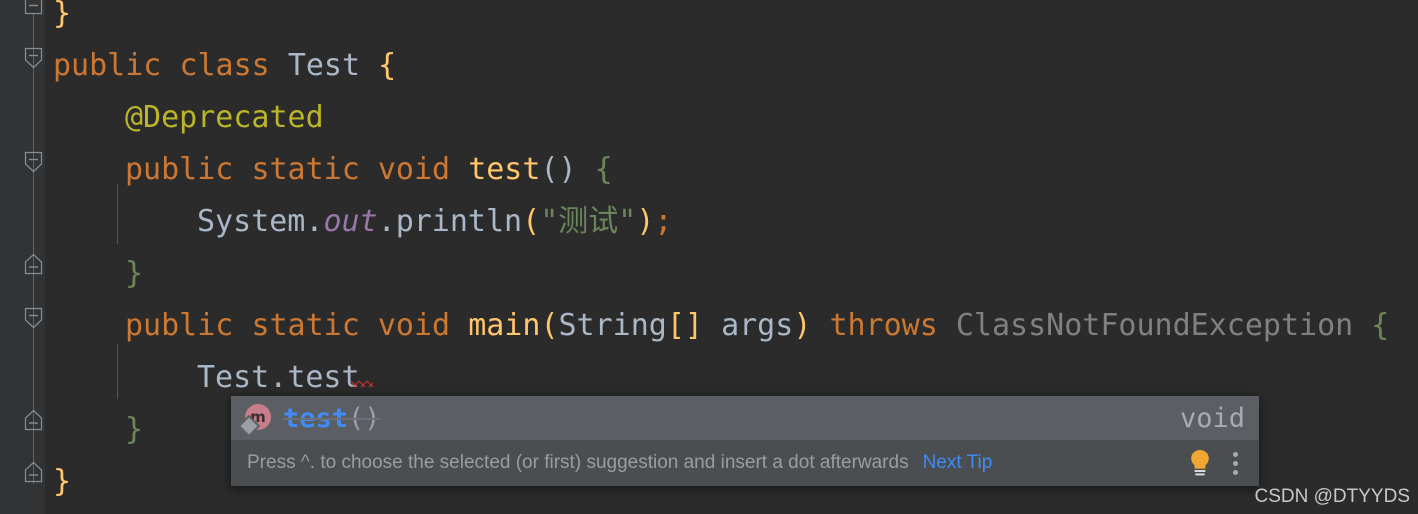 This screenshot has width=1418, height=514. I want to click on token: String, so click(612, 325).